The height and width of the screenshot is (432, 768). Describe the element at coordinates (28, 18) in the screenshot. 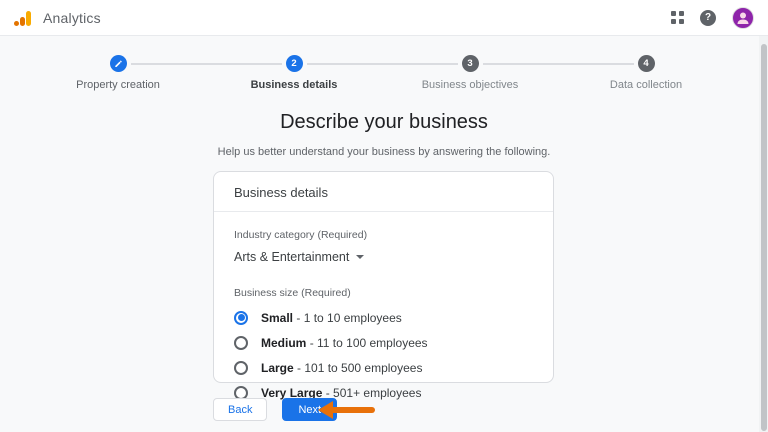

I see `logo-bar-tall` at that location.